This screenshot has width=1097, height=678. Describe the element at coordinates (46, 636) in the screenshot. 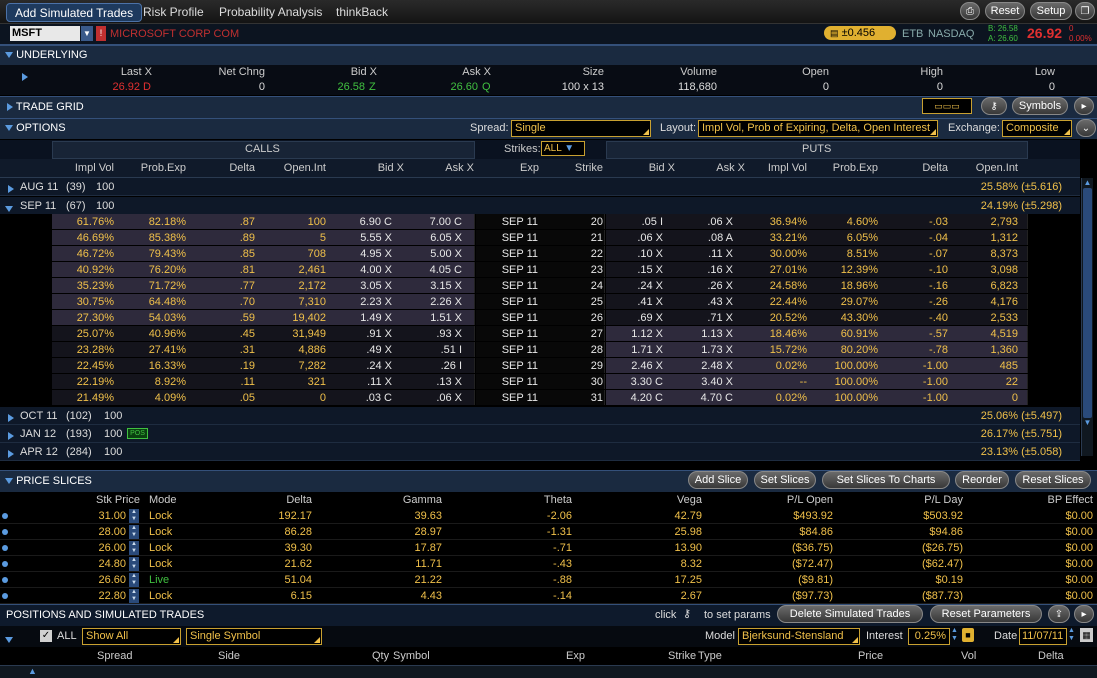

I see `all-checkbox: ✓` at that location.